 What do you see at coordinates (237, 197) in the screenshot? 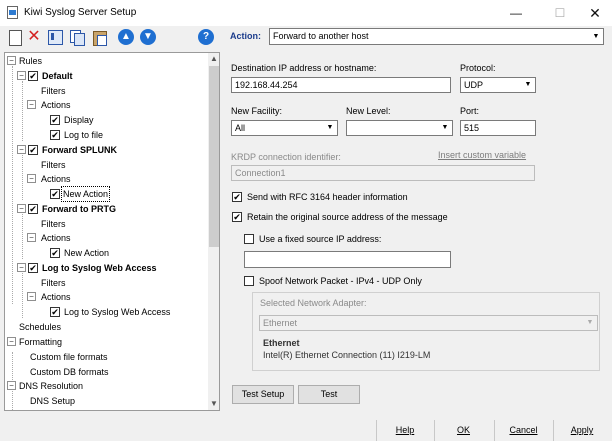
I see `rfc-checkbox: ✔` at bounding box center [237, 197].